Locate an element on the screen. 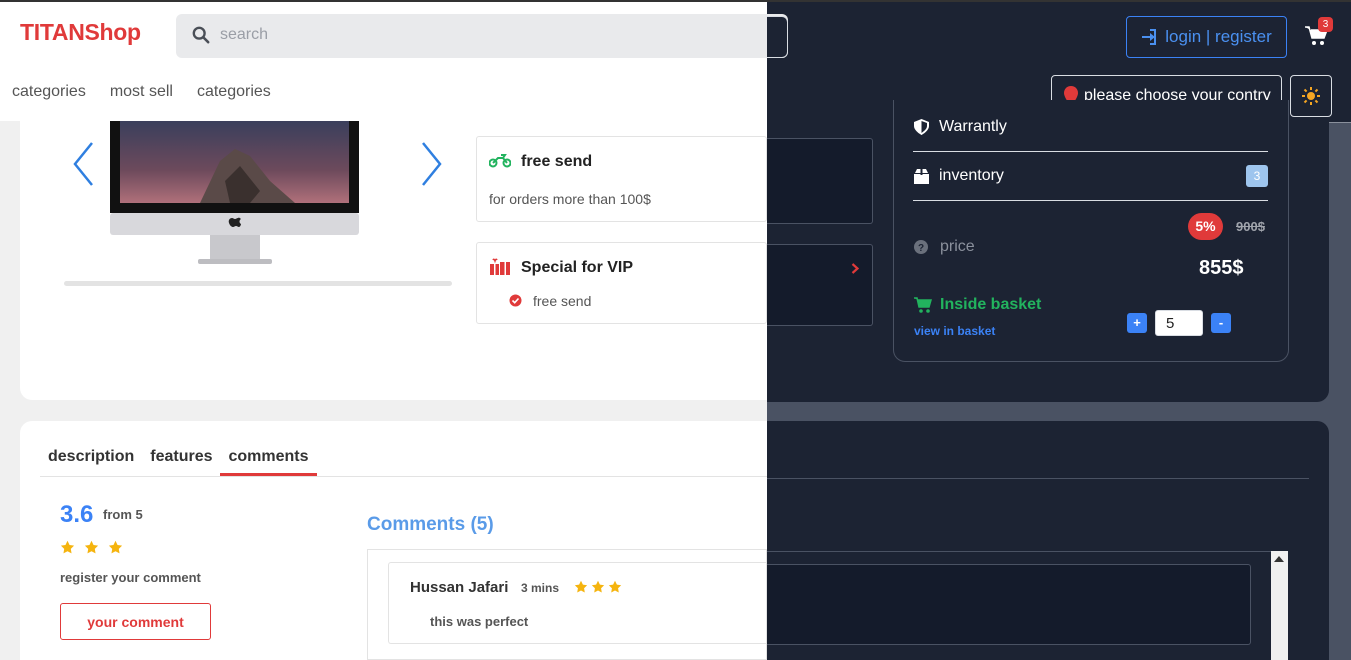 This screenshot has width=1351, height=660. comment-time: 3 mins is located at coordinates (540, 588).